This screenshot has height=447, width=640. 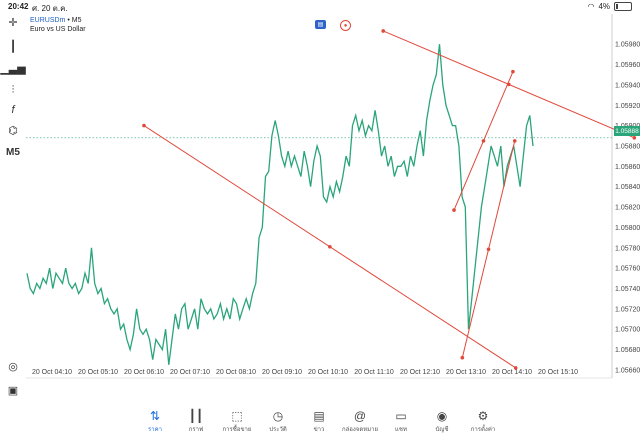 What do you see at coordinates (328, 372) in the screenshot?
I see `x-tick-label: 20 Oct 10:10` at bounding box center [328, 372].